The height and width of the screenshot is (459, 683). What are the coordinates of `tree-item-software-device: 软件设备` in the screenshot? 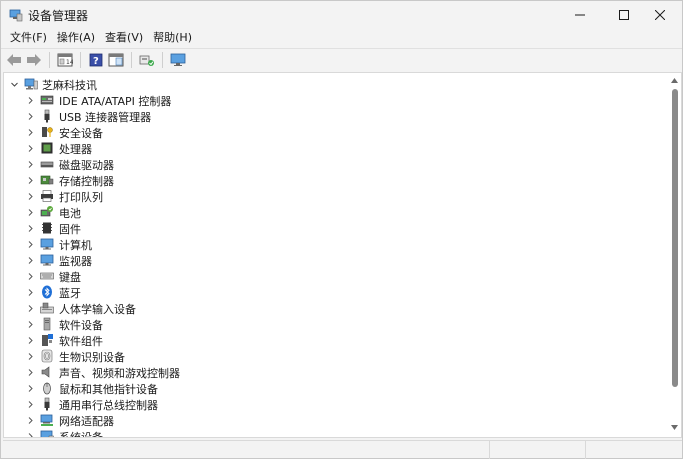 It's located at (334, 324).